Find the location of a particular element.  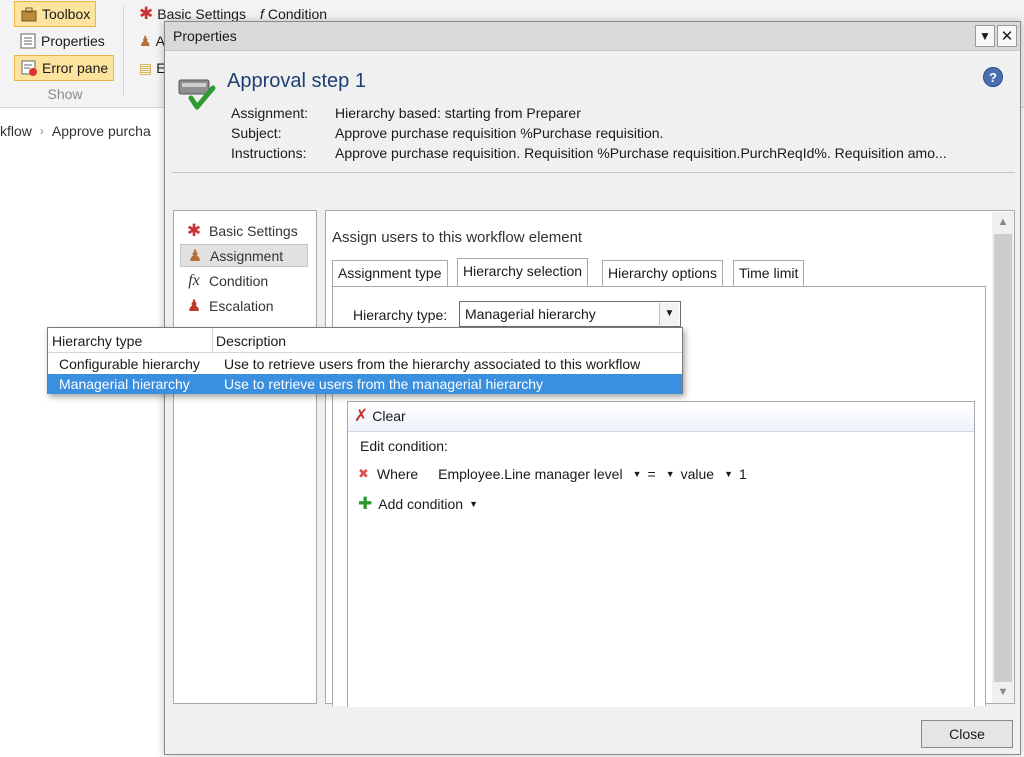

nav-item-label: Assignment is located at coordinates (247, 255).